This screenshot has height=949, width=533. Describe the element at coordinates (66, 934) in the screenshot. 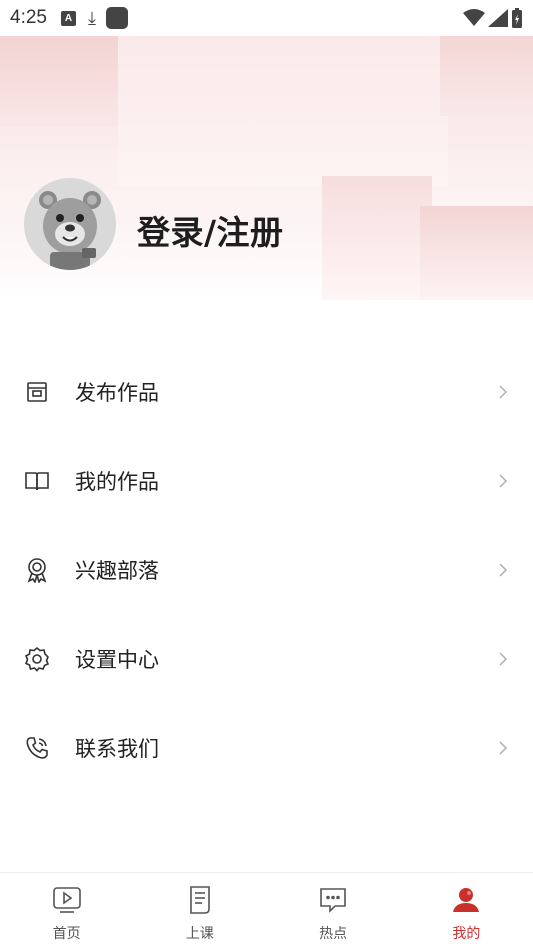

I see `tab-label: 首页` at that location.